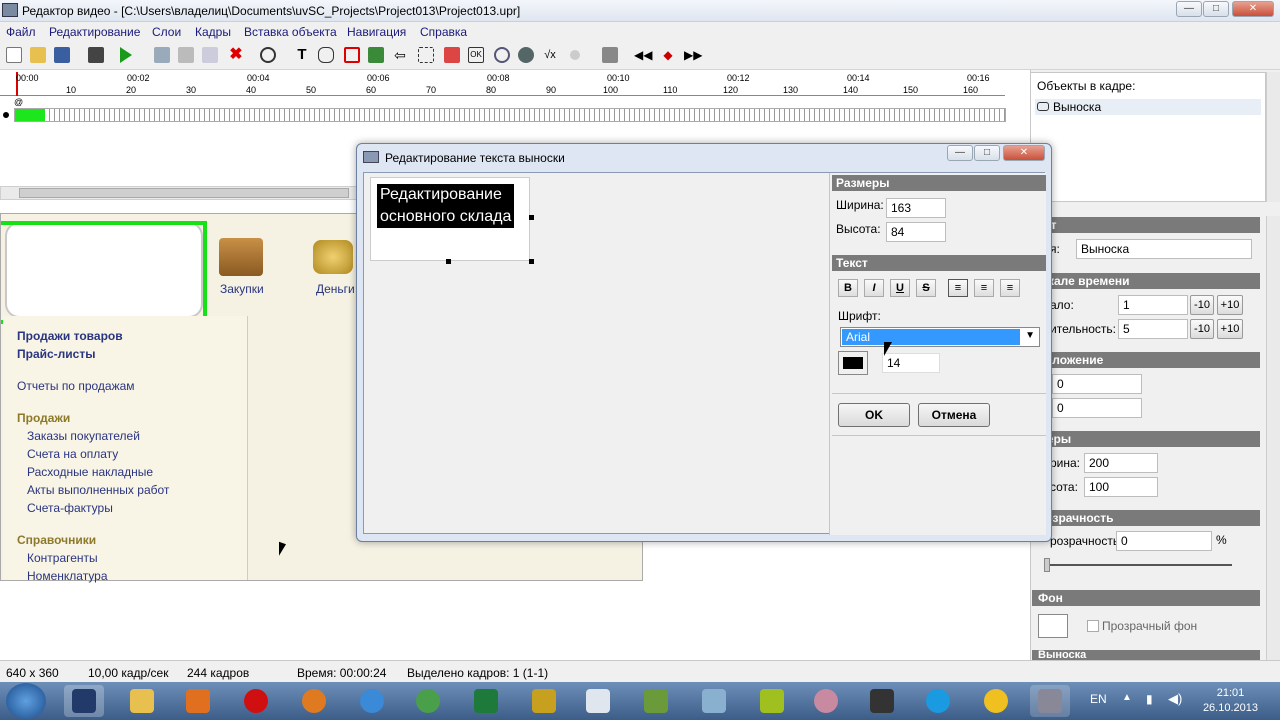  I want to click on taskbar-ie, so click(372, 701).